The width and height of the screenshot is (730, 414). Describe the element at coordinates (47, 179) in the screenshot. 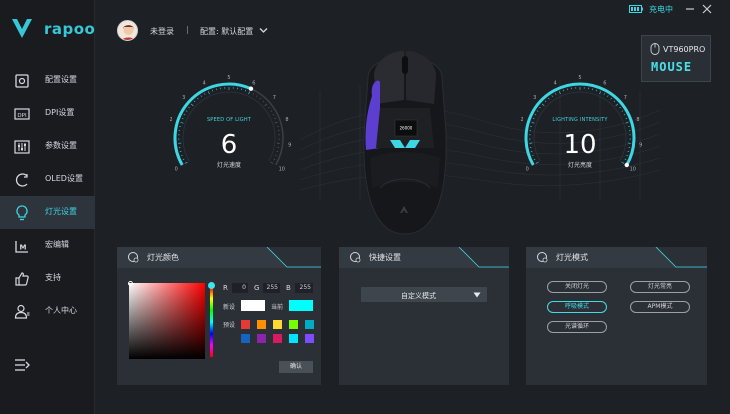

I see `sidebar-item-oled: OLED设置` at that location.